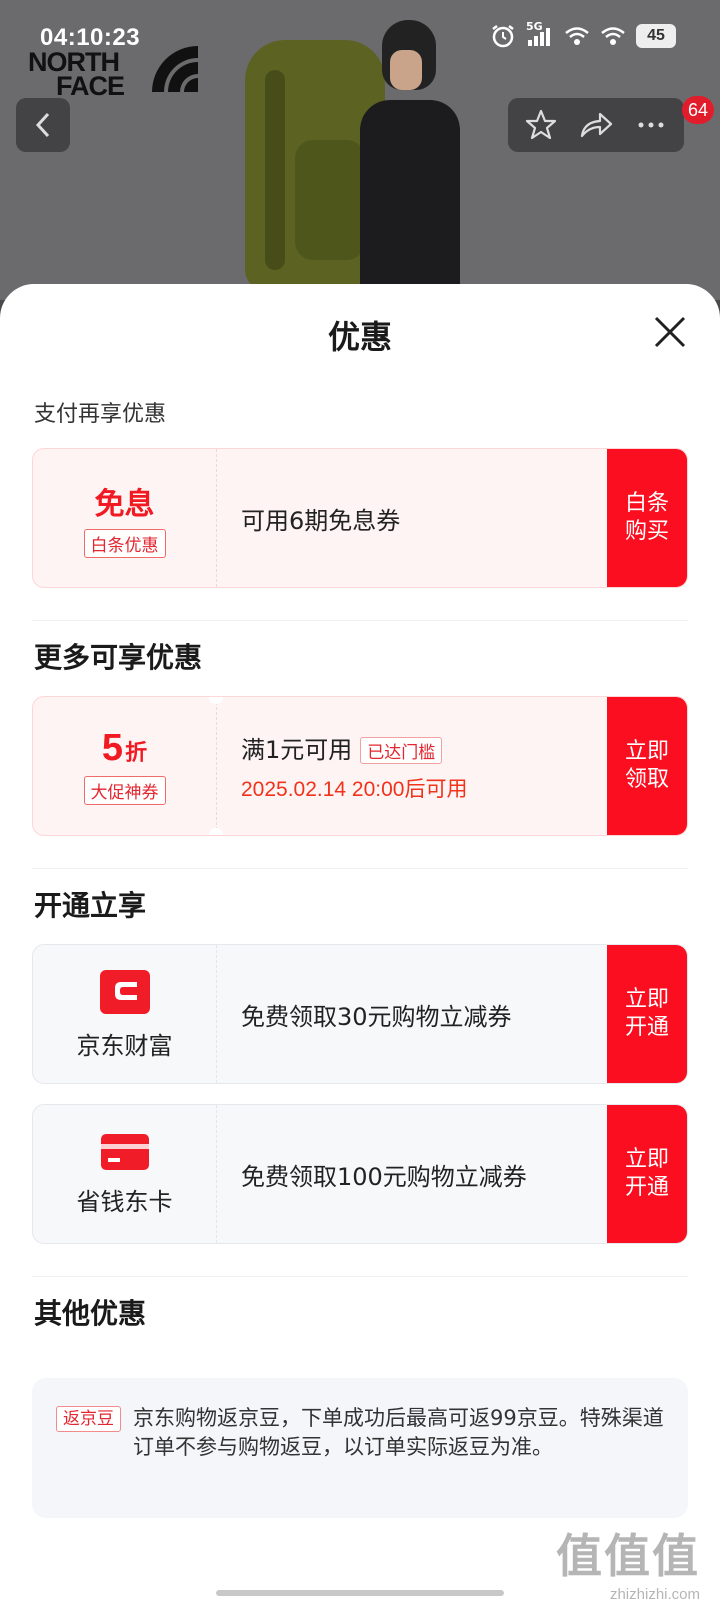 Image resolution: width=720 pixels, height=1600 pixels. What do you see at coordinates (670, 332) in the screenshot?
I see `close-icon` at bounding box center [670, 332].